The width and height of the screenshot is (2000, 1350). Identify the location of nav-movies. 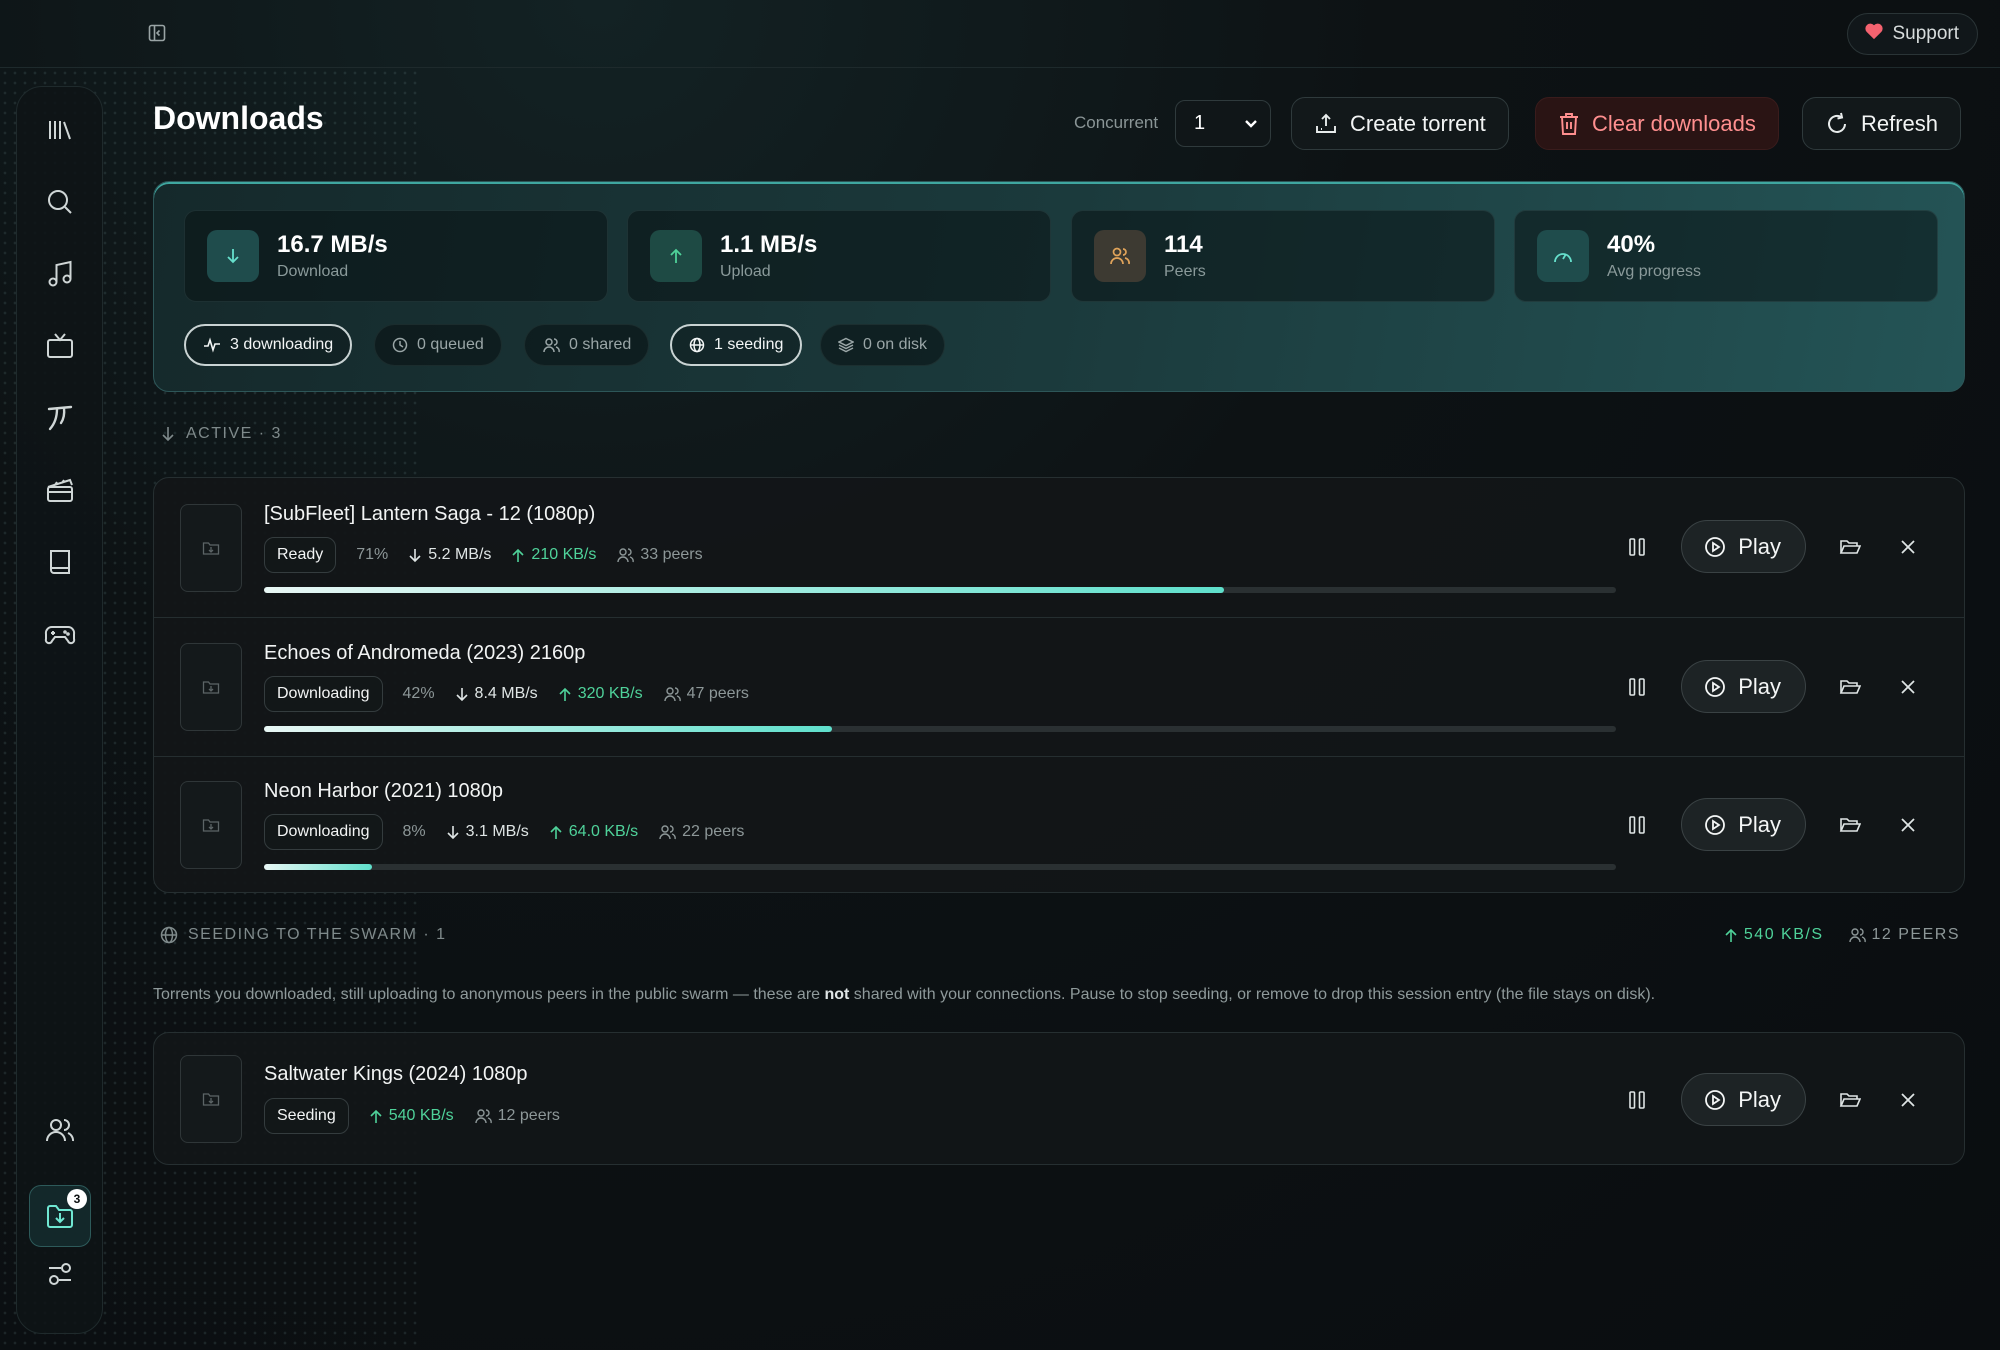
(60, 490).